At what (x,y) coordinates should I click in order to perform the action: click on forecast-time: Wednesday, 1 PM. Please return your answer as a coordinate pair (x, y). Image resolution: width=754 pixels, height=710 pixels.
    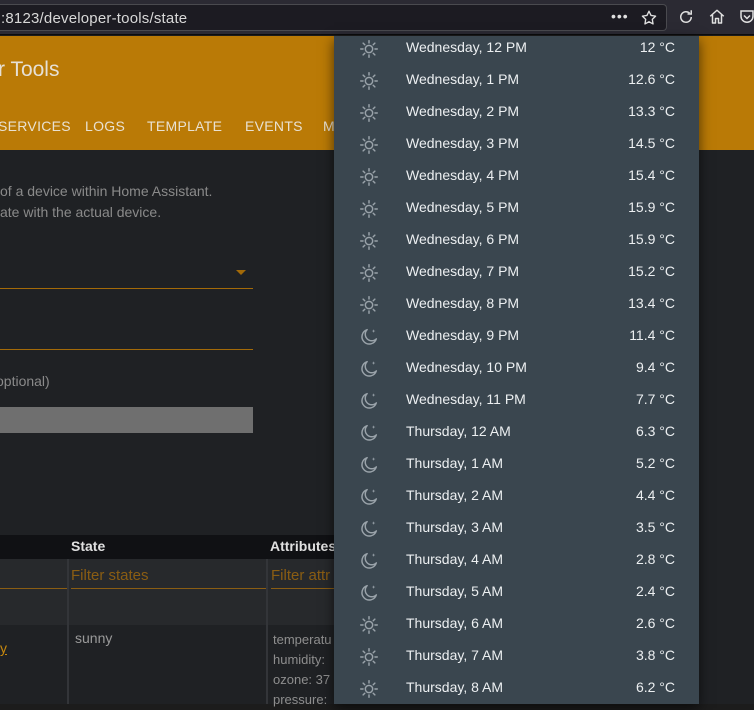
    Looking at the image, I should click on (463, 79).